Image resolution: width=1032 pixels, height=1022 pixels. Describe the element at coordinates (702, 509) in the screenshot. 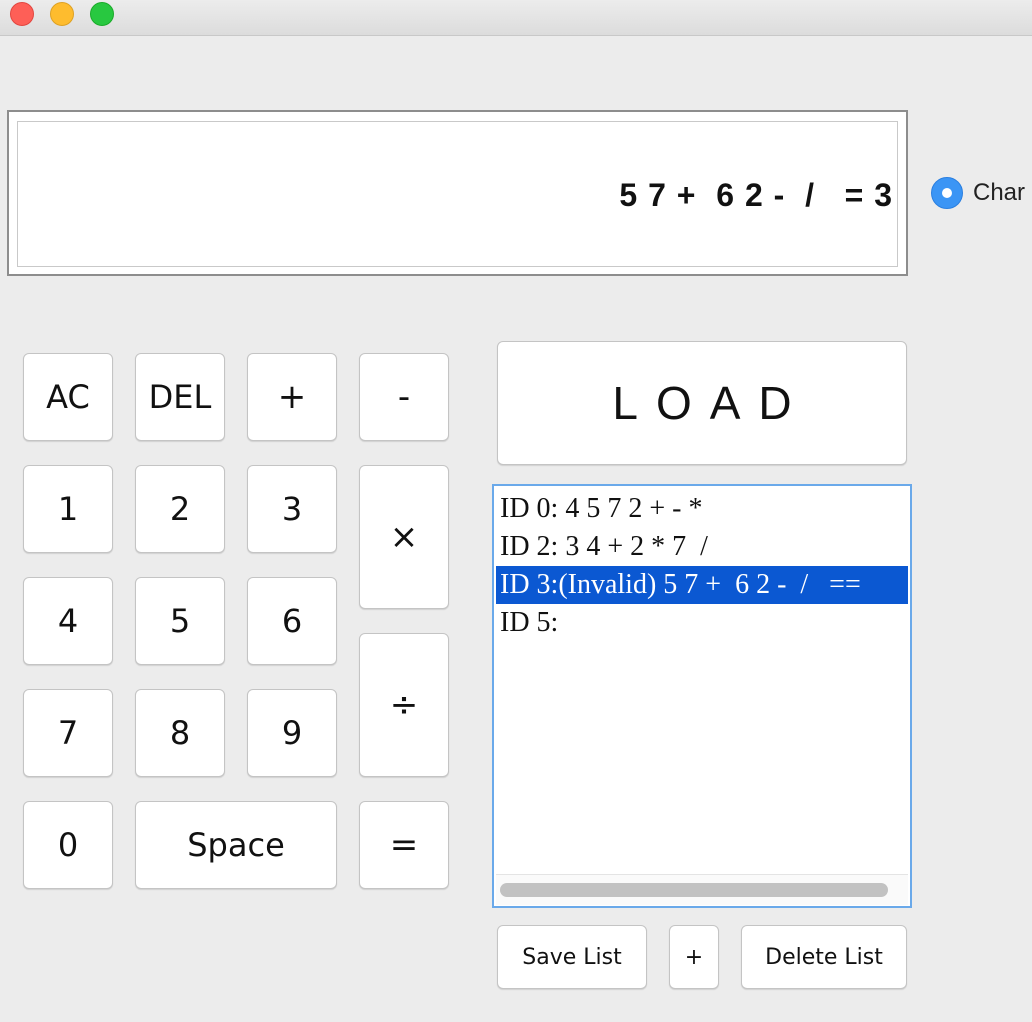

I see `history-item: ID 0: 4 5 7 2 + - *` at that location.